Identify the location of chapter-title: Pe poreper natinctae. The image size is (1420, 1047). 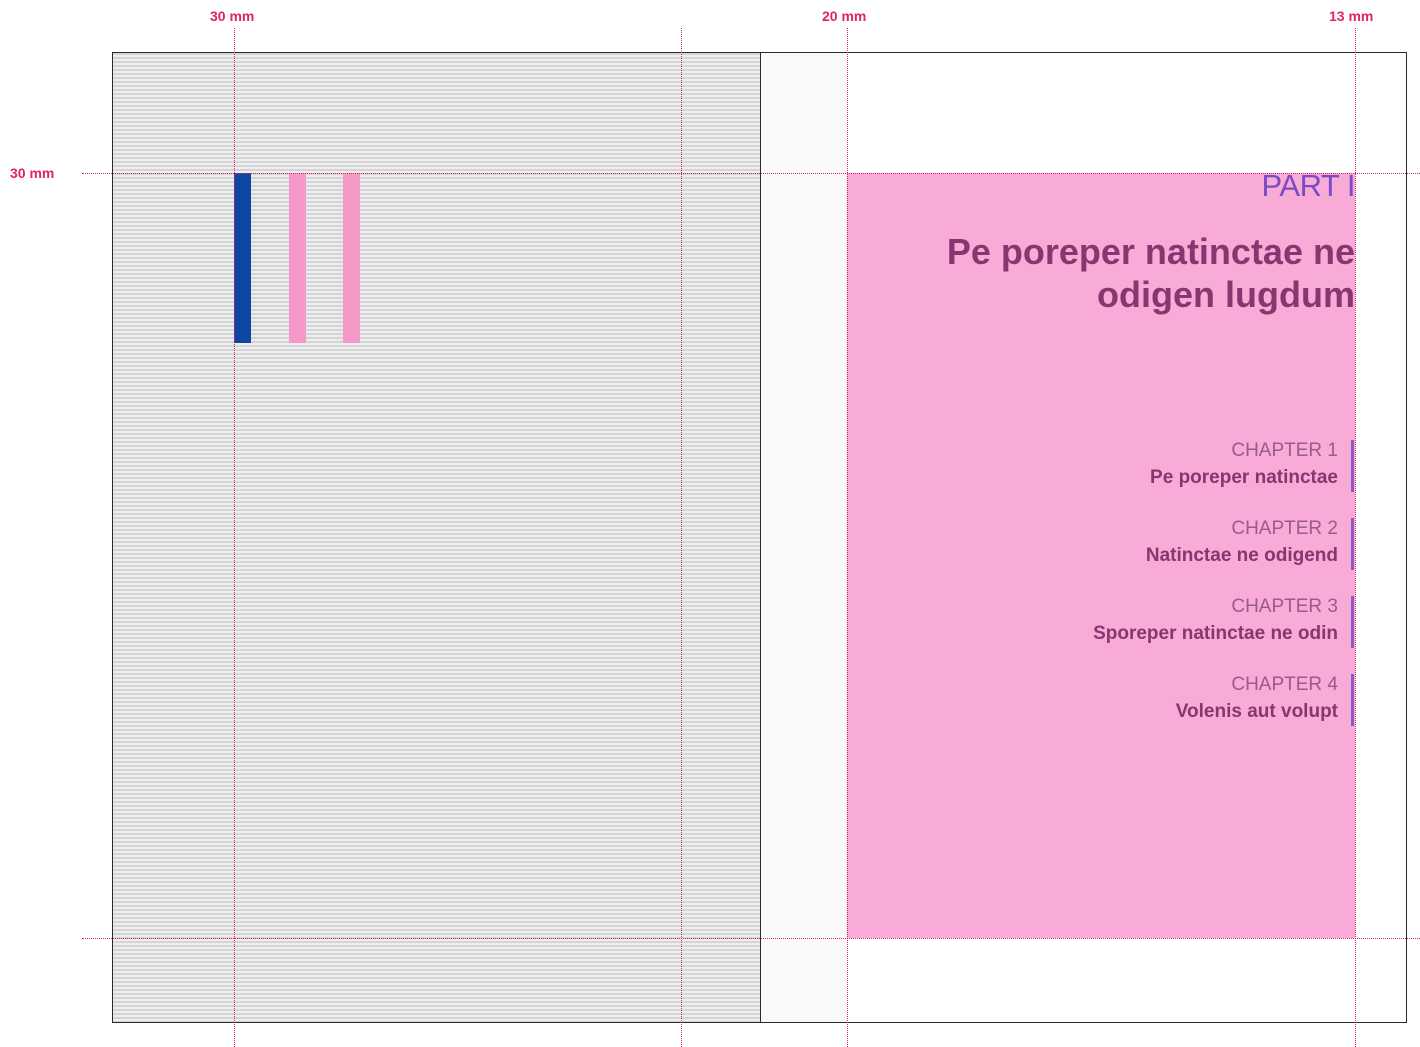
(1244, 477).